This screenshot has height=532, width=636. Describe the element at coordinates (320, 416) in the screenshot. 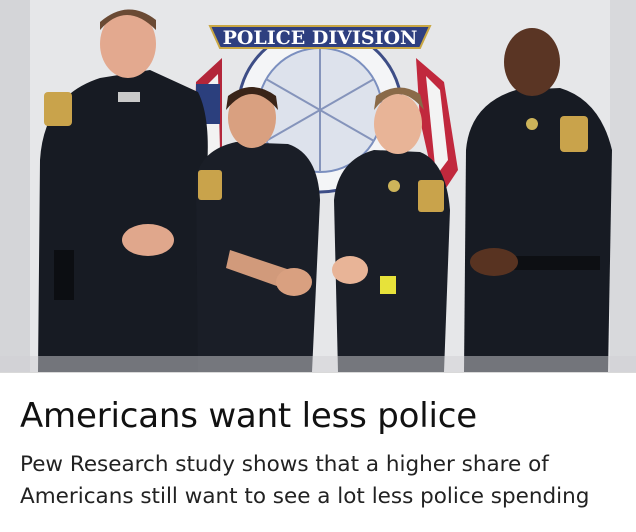

I see `article-headline: Americans want less police` at that location.